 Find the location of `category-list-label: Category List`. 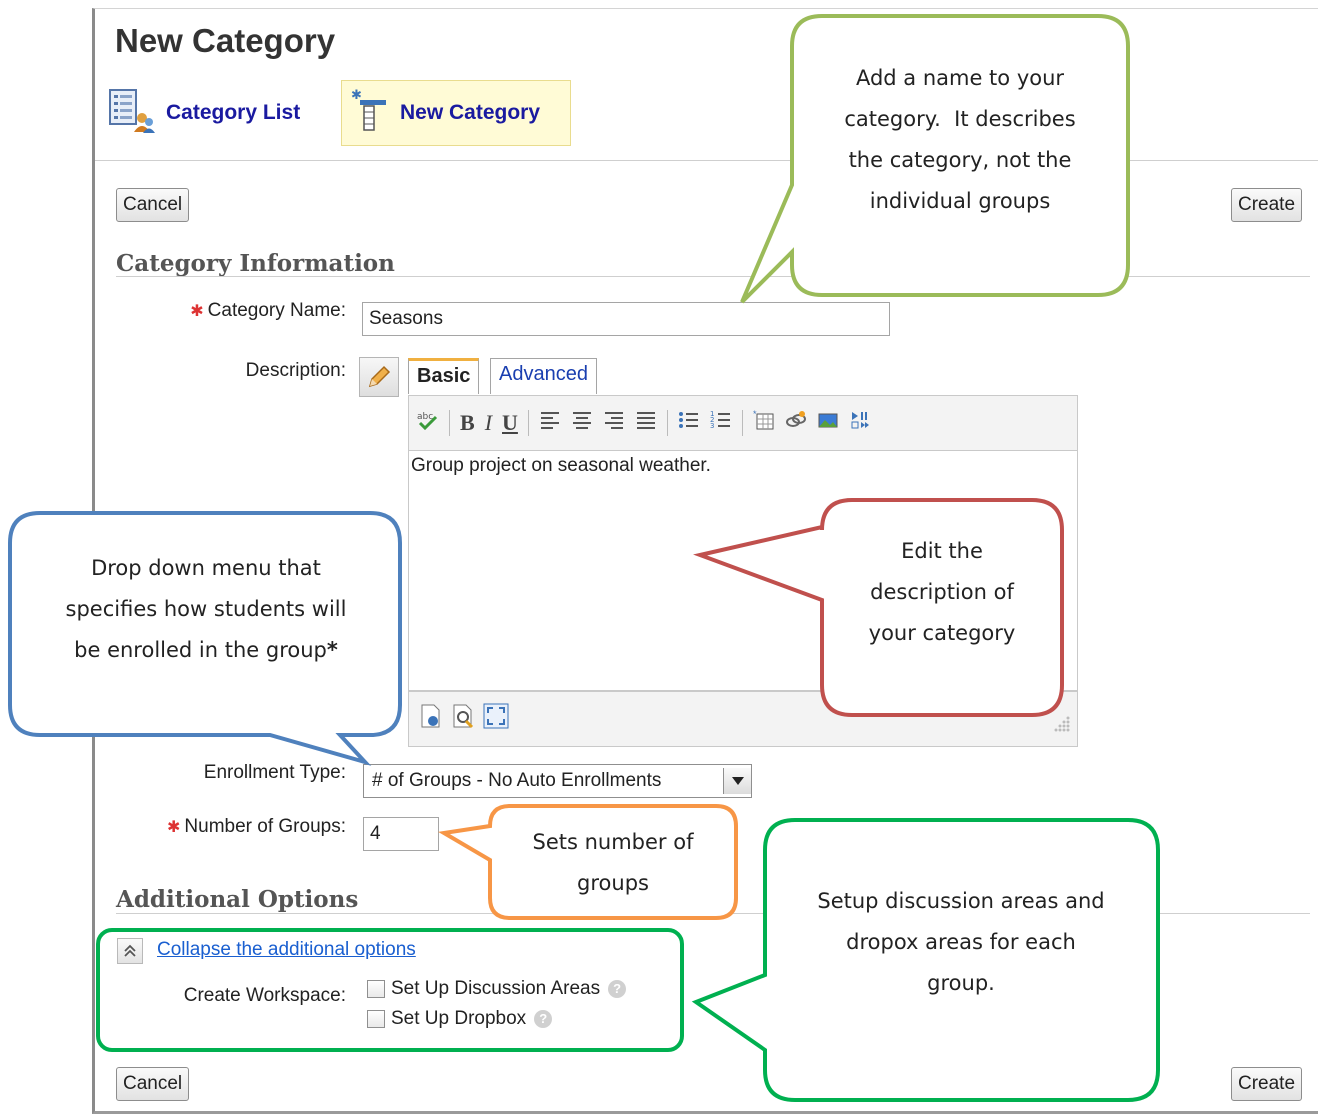

category-list-label: Category List is located at coordinates (233, 112).